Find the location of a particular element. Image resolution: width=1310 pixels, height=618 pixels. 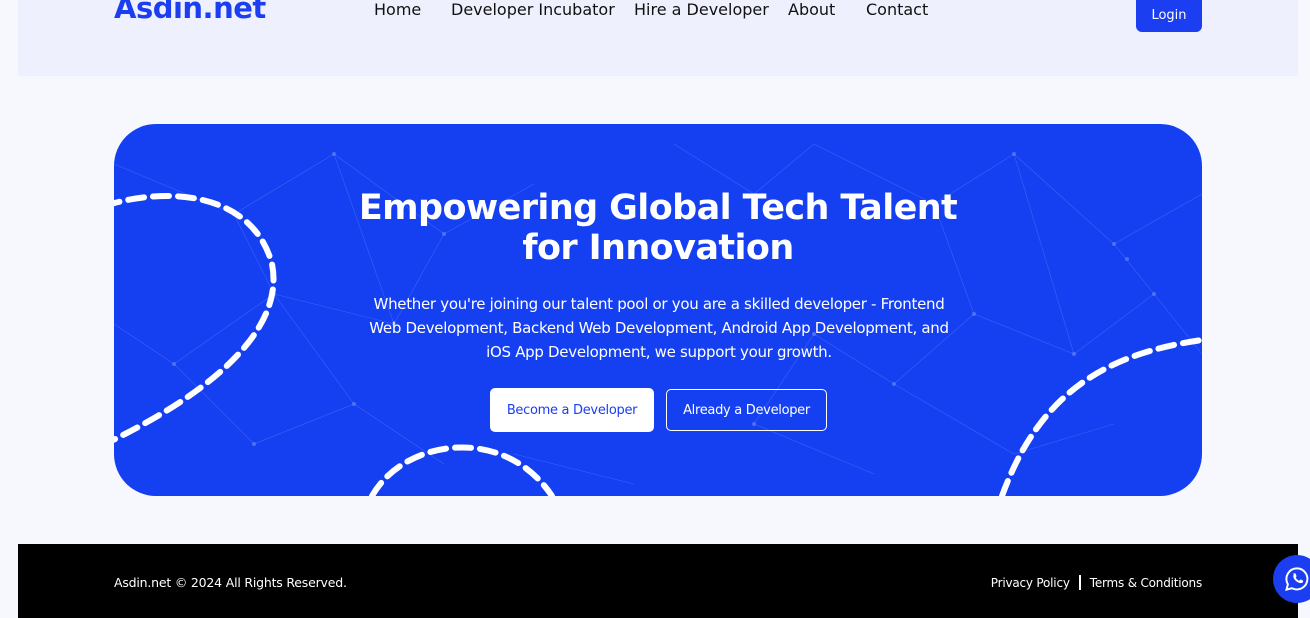

hero-title-line2: for Innovation is located at coordinates (658, 248).